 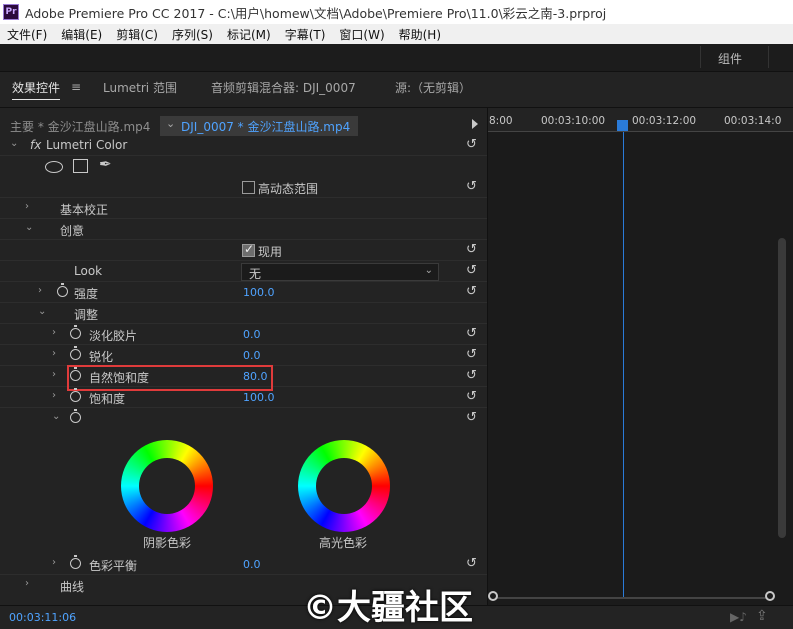 I want to click on export-icon: ⇪, so click(x=762, y=616).